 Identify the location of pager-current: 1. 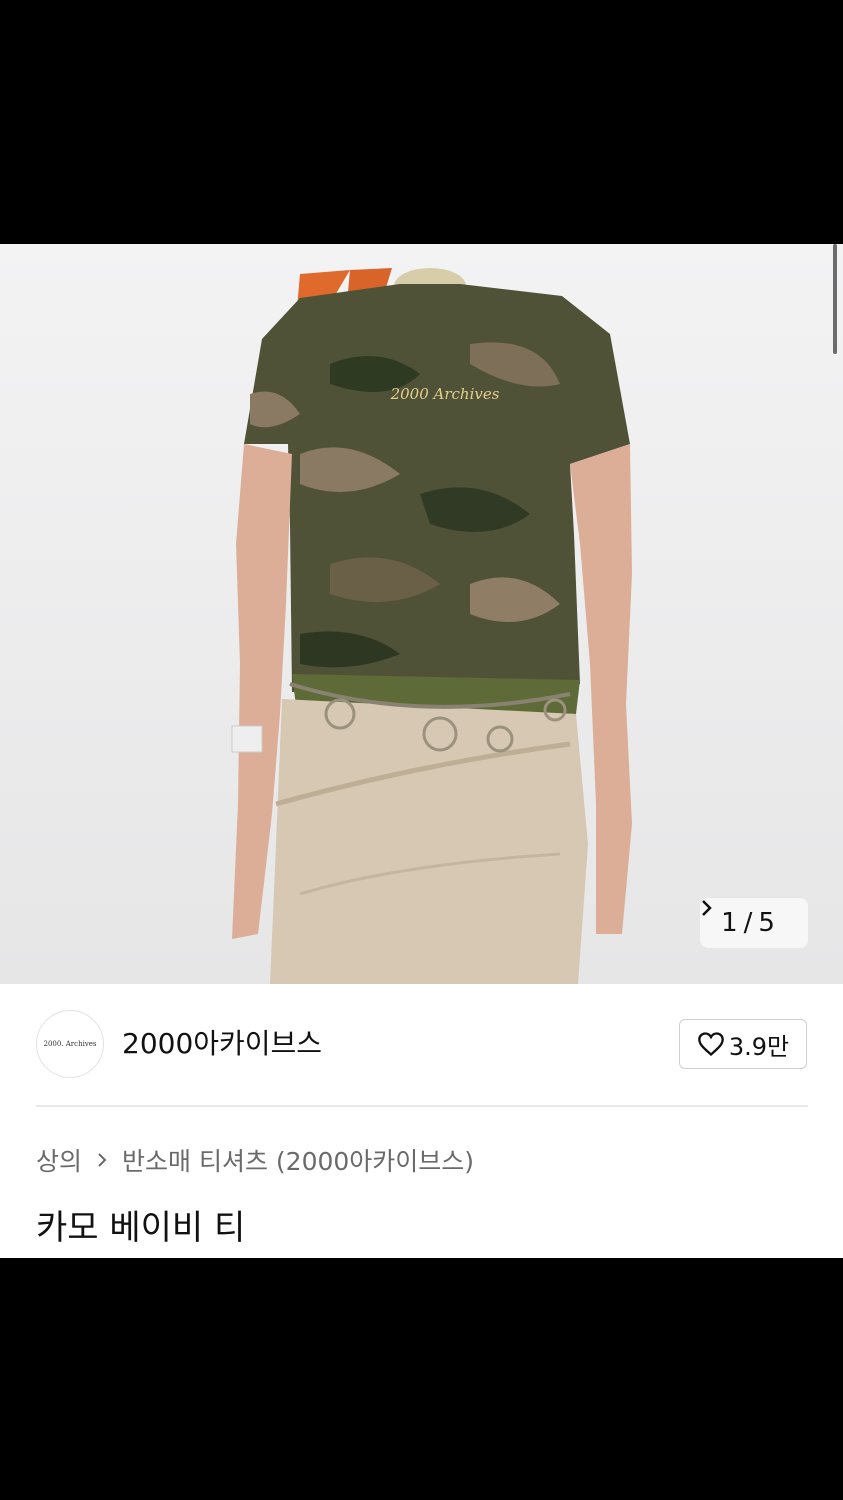
(729, 923).